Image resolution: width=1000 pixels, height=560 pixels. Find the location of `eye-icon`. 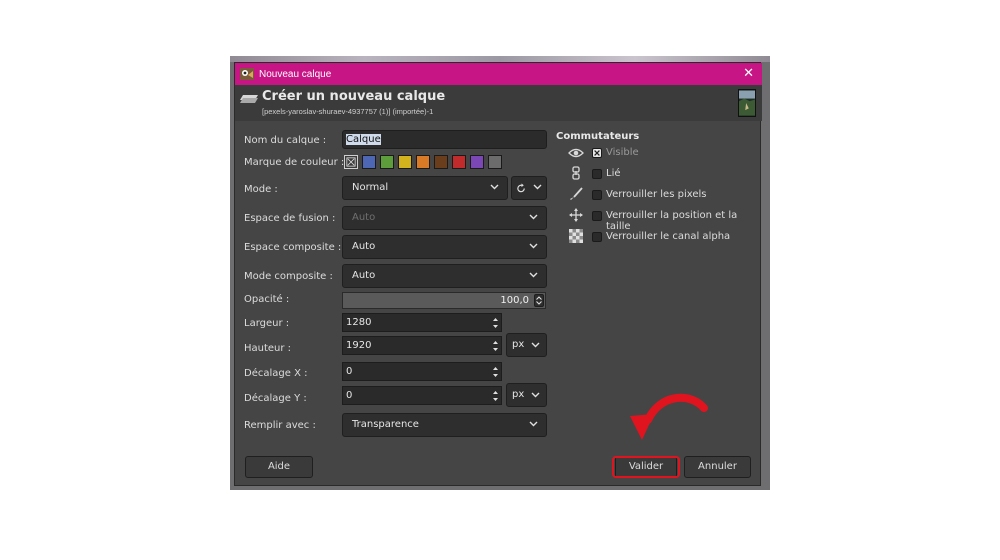

eye-icon is located at coordinates (576, 153).